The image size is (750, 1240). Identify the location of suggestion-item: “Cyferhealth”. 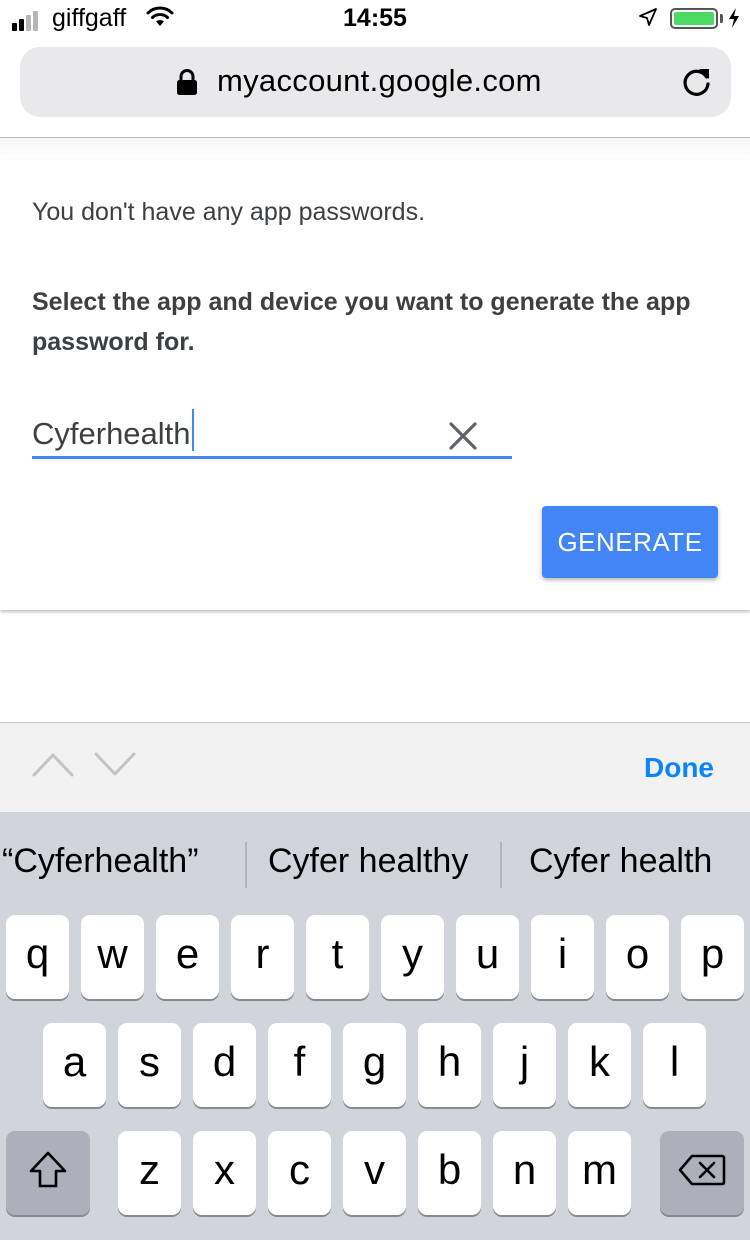
(100, 861).